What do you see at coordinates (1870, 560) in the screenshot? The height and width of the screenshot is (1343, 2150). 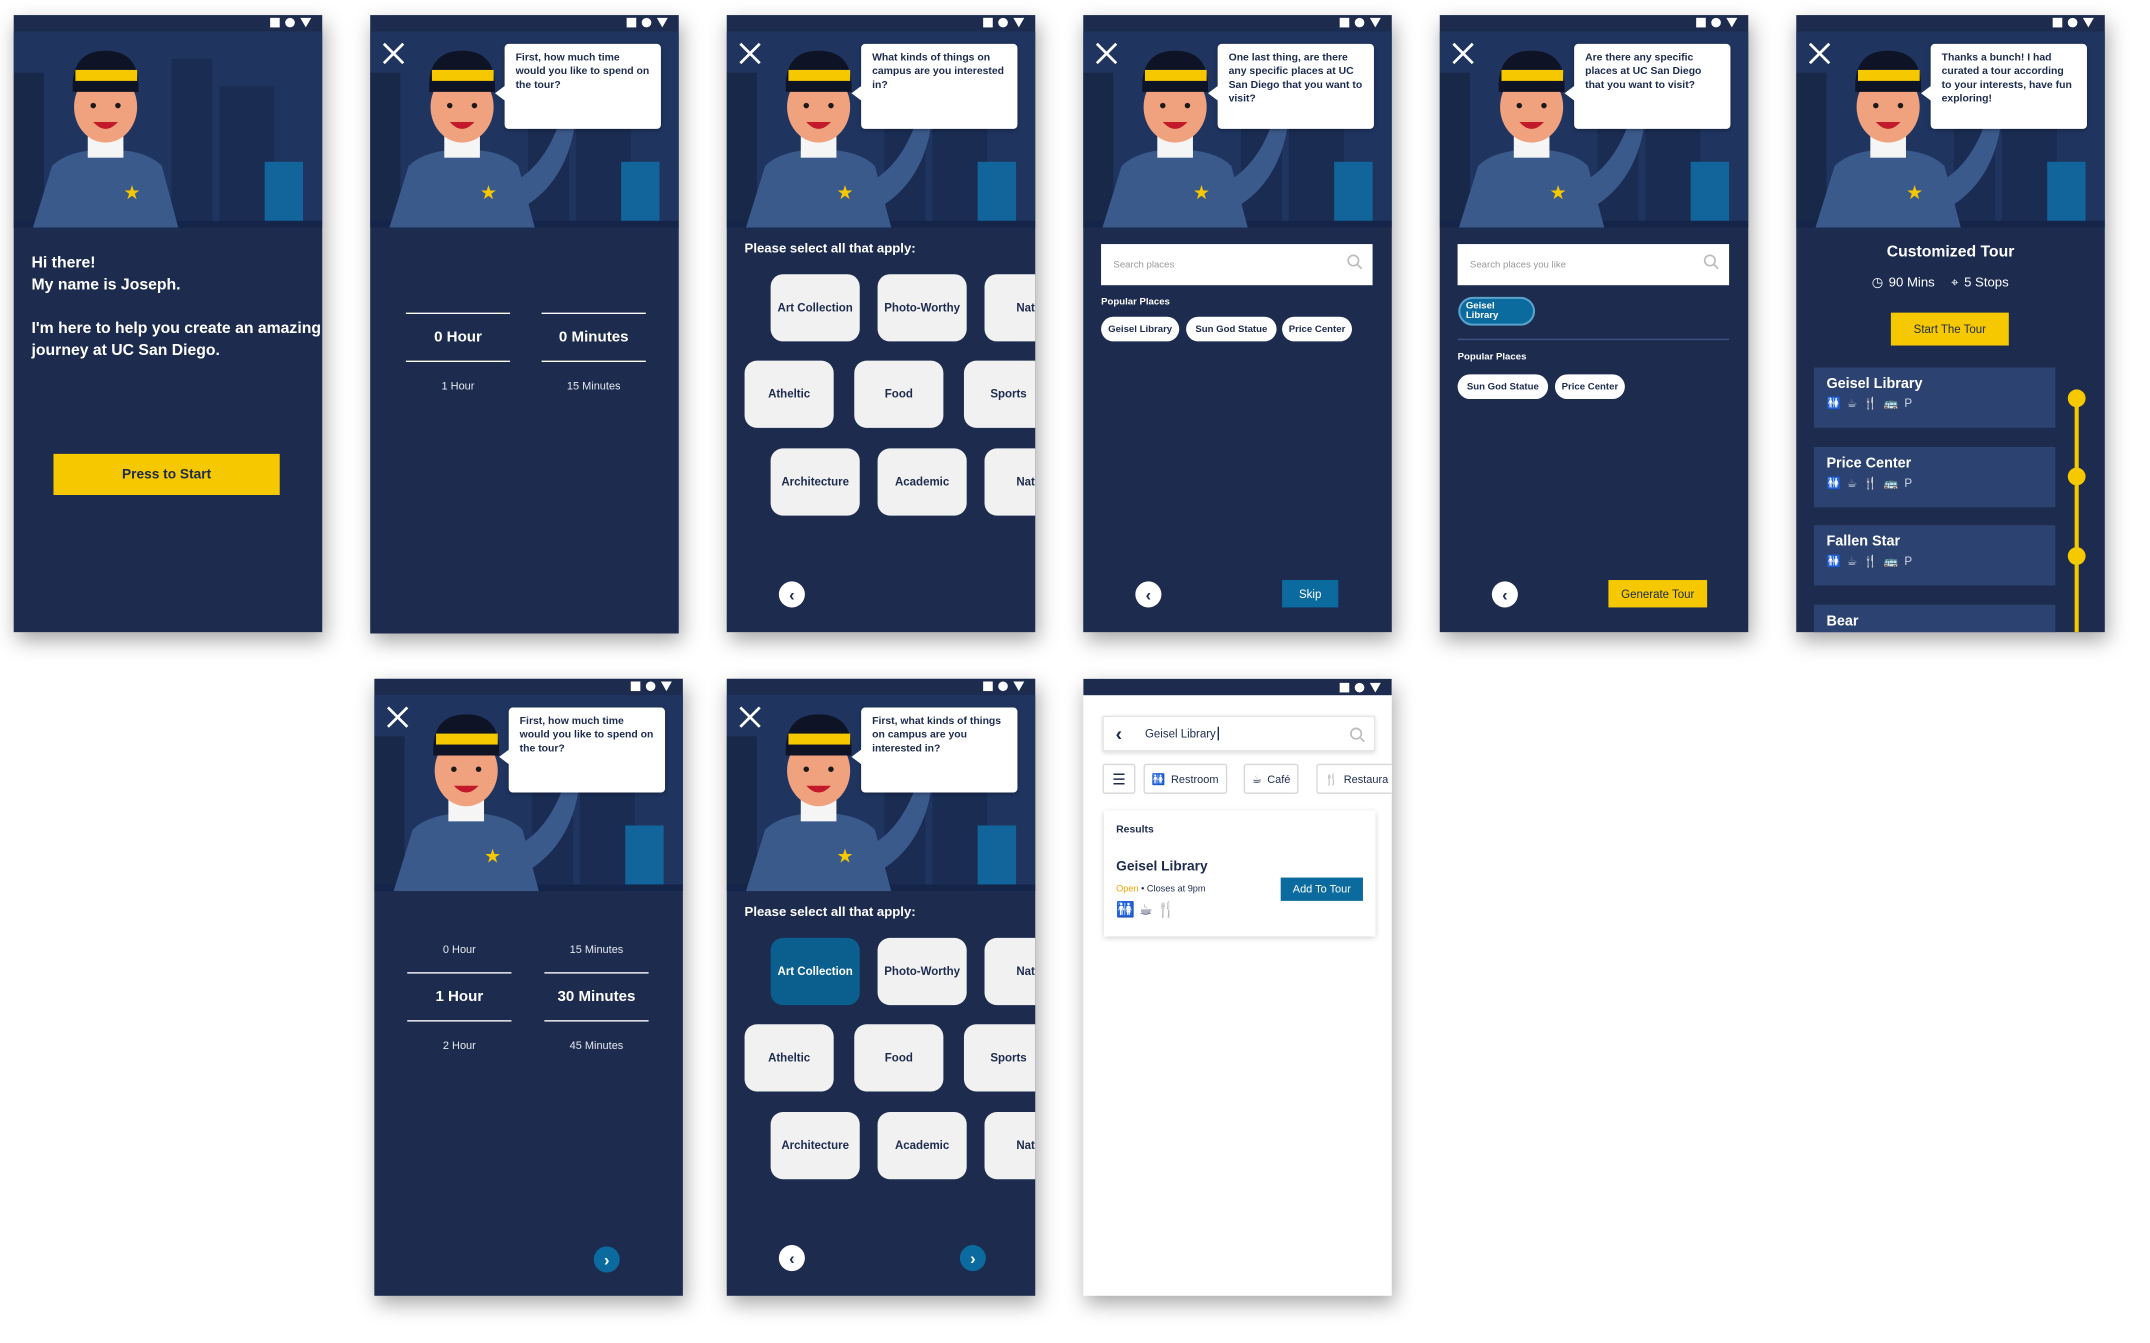 I see `amenity-icons: 🚻 ☕ 🍴 🚌 P` at bounding box center [1870, 560].